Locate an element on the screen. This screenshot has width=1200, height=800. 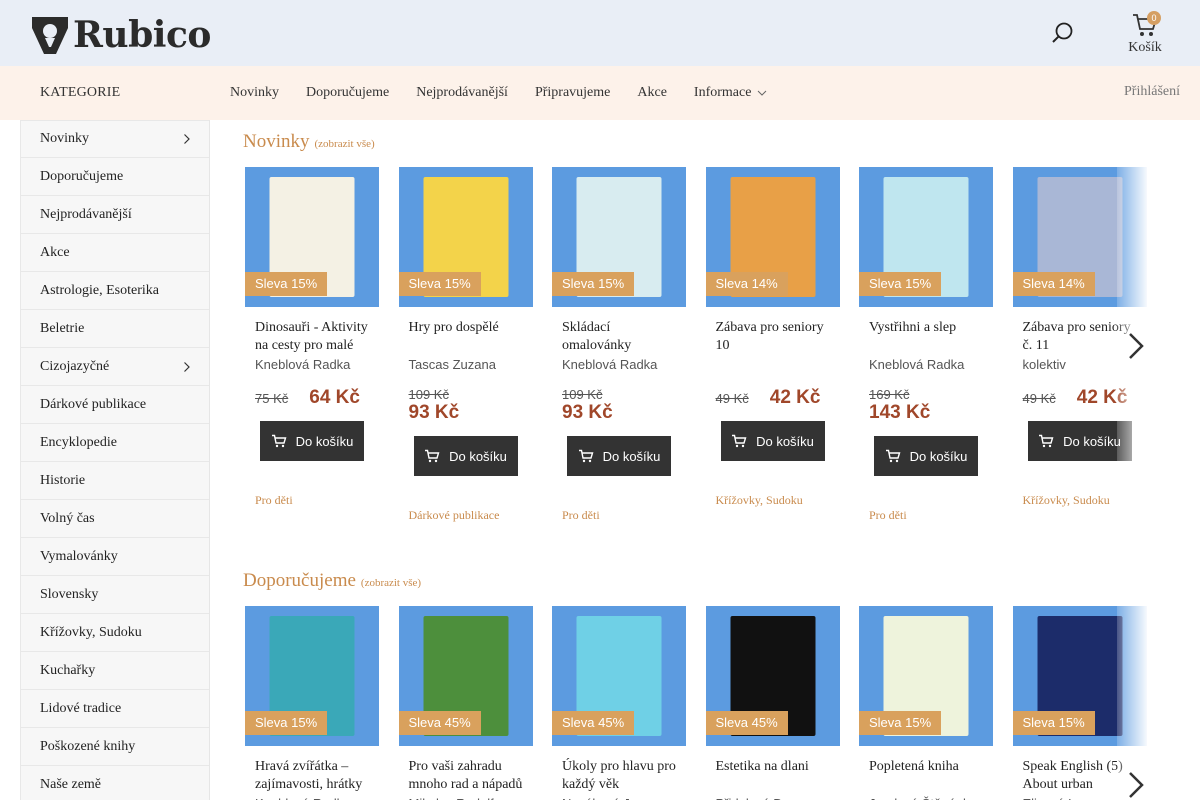
sidebar-item: Akce is located at coordinates (115, 253).